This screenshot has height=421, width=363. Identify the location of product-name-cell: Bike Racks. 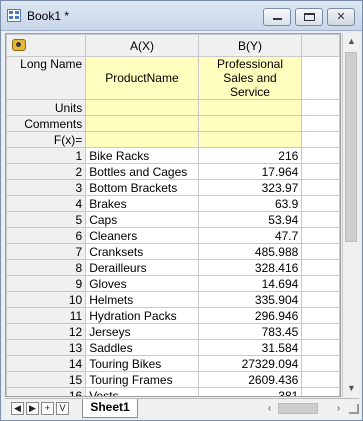
(142, 155).